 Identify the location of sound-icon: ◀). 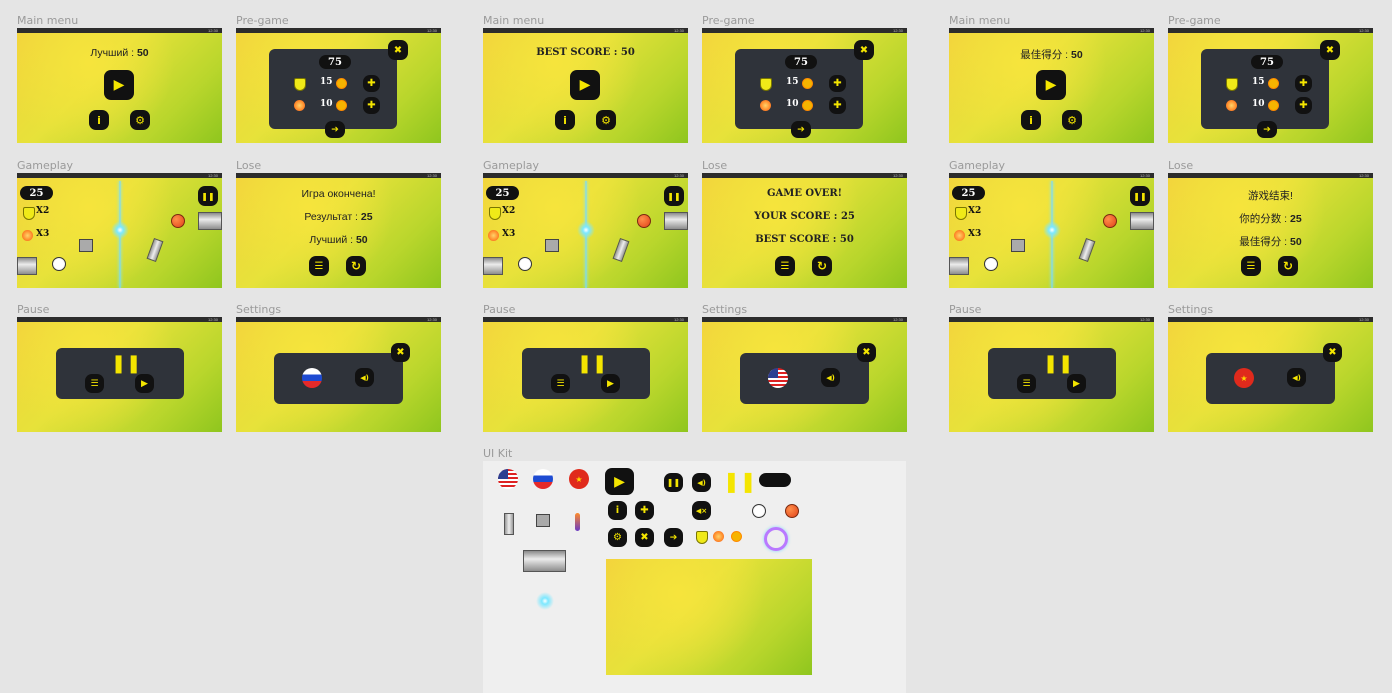
(701, 482).